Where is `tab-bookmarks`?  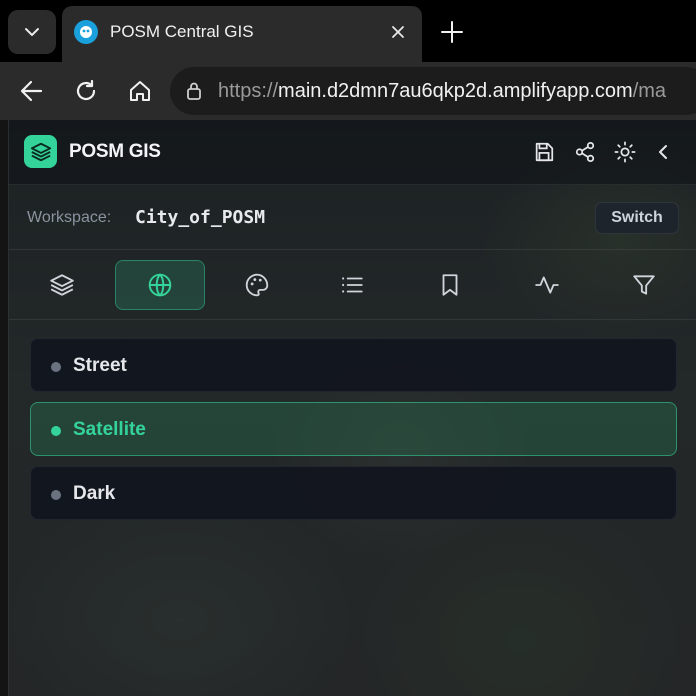 tab-bookmarks is located at coordinates (450, 285).